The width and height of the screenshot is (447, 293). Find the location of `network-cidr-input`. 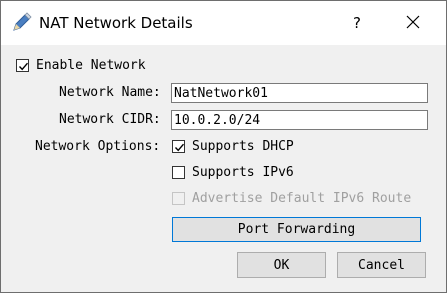

network-cidr-input is located at coordinates (299, 120).